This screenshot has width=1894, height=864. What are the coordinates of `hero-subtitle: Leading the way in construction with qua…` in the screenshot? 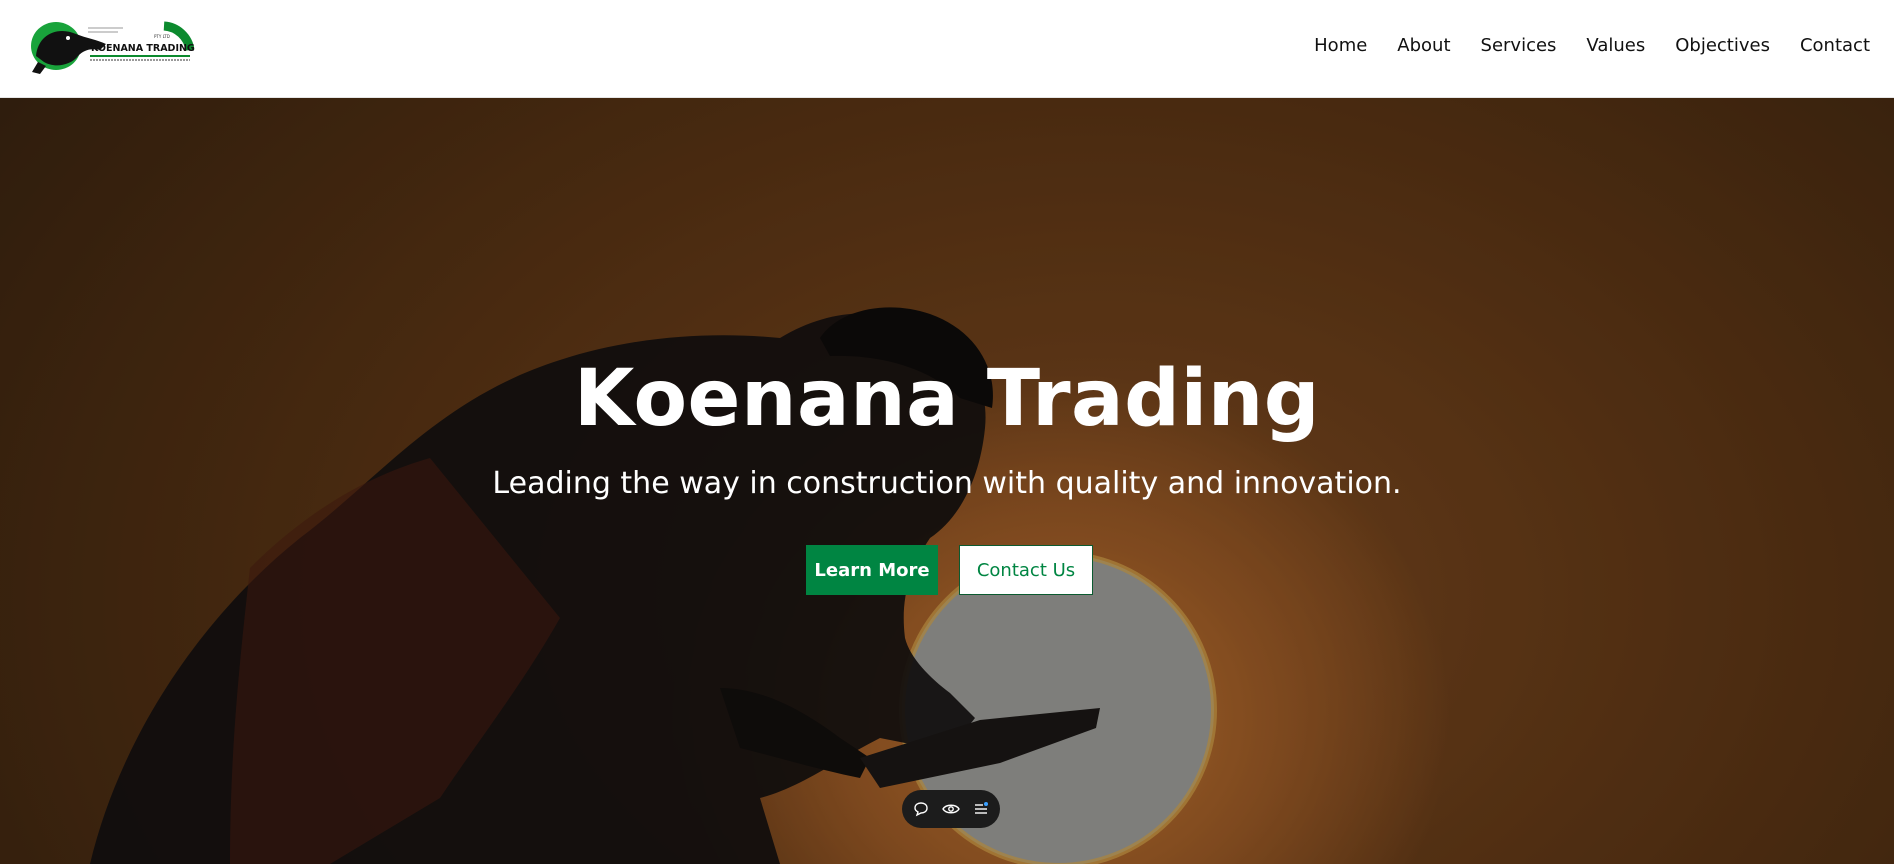 It's located at (947, 483).